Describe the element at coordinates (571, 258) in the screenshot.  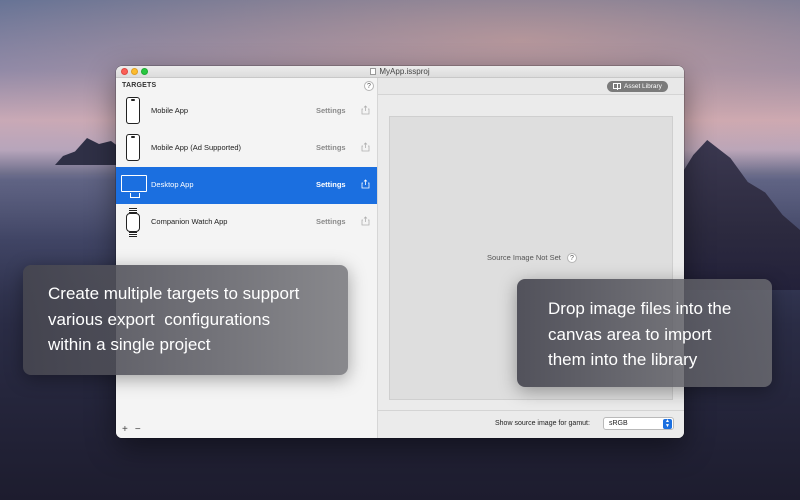
I see `canvas-help-button: ?` at that location.